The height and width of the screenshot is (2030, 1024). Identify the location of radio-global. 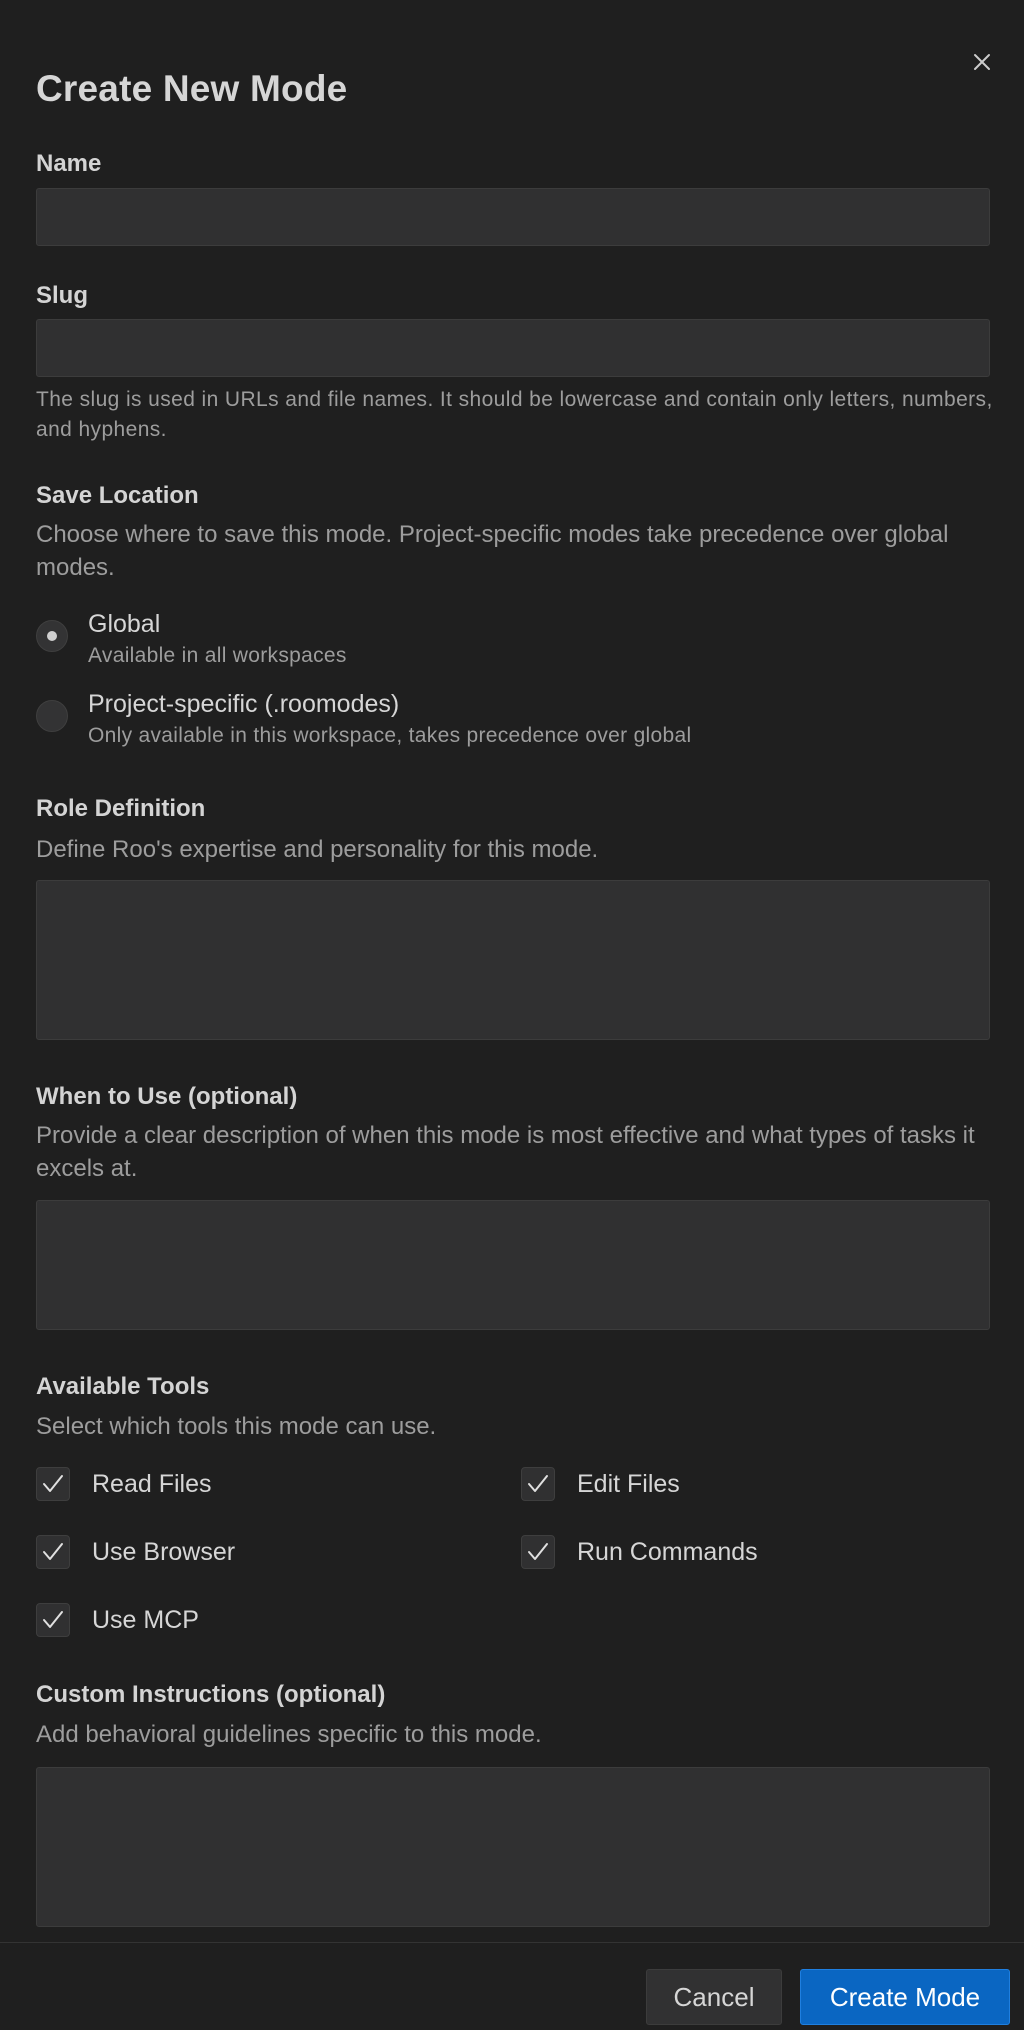
(52, 636).